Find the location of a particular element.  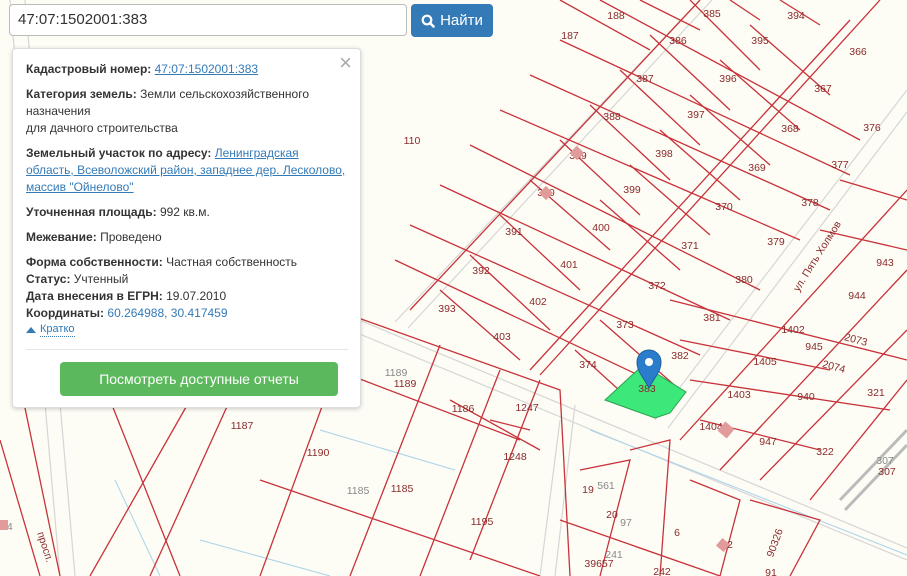

area-value: 992 кв.м. is located at coordinates (184, 212).